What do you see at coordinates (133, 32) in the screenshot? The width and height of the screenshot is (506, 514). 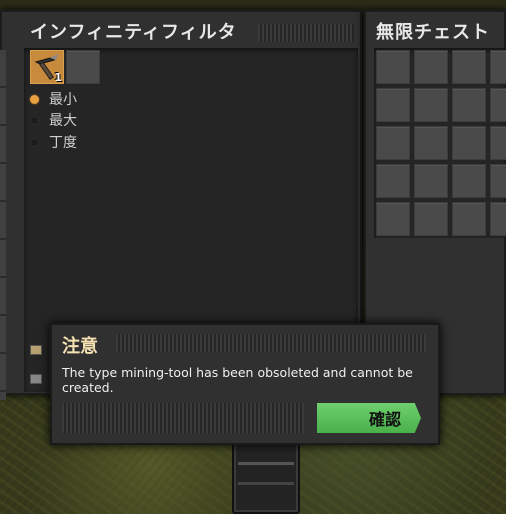 I see `infinity-filter-title: インフィニティフィルタ` at bounding box center [133, 32].